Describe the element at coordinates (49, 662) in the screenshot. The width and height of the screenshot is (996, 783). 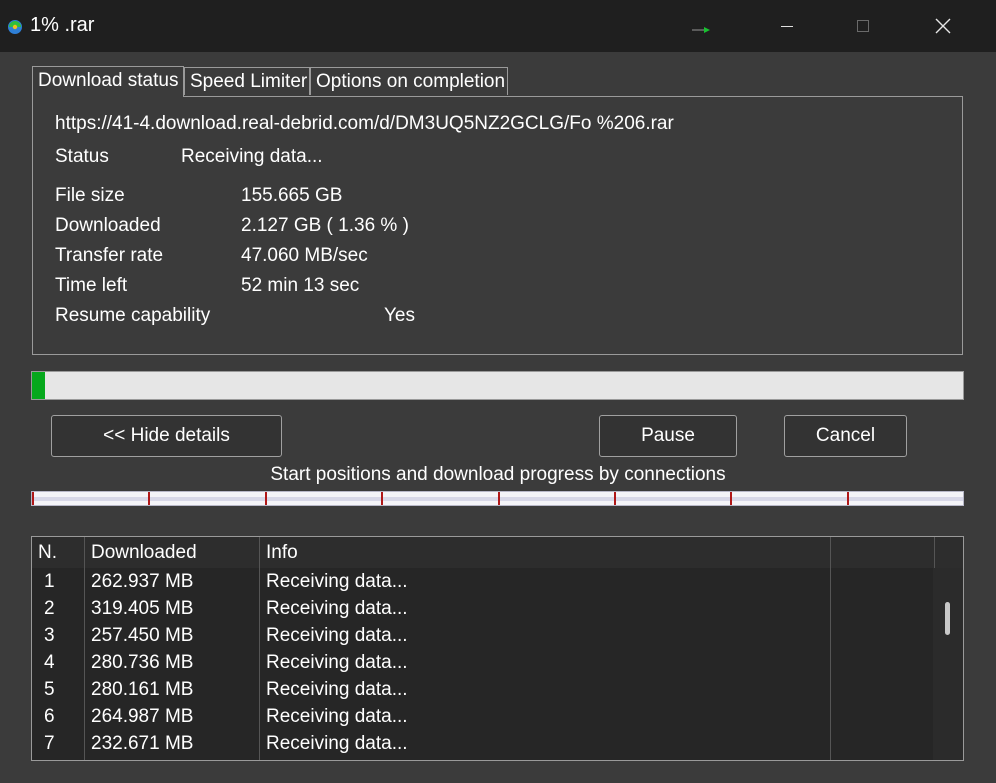
I see `cell-number: 4` at that location.